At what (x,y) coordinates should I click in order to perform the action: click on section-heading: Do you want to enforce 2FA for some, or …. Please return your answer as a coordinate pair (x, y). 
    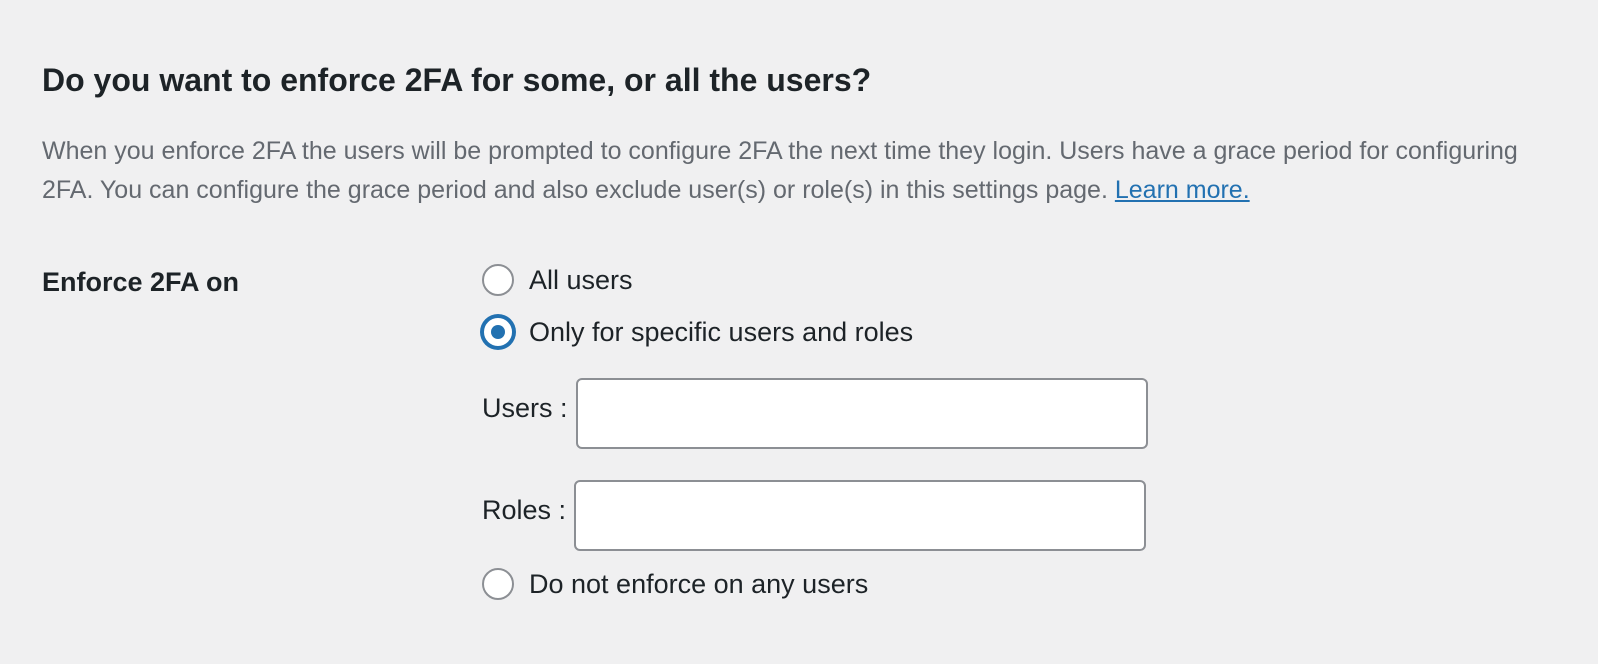
    Looking at the image, I should click on (457, 80).